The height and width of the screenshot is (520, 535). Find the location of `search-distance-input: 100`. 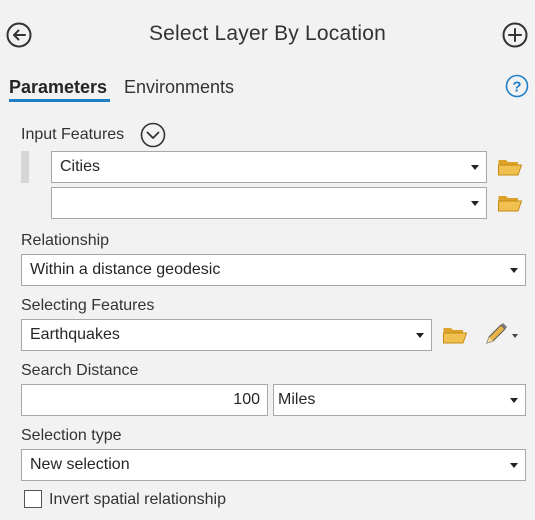

search-distance-input: 100 is located at coordinates (144, 400).